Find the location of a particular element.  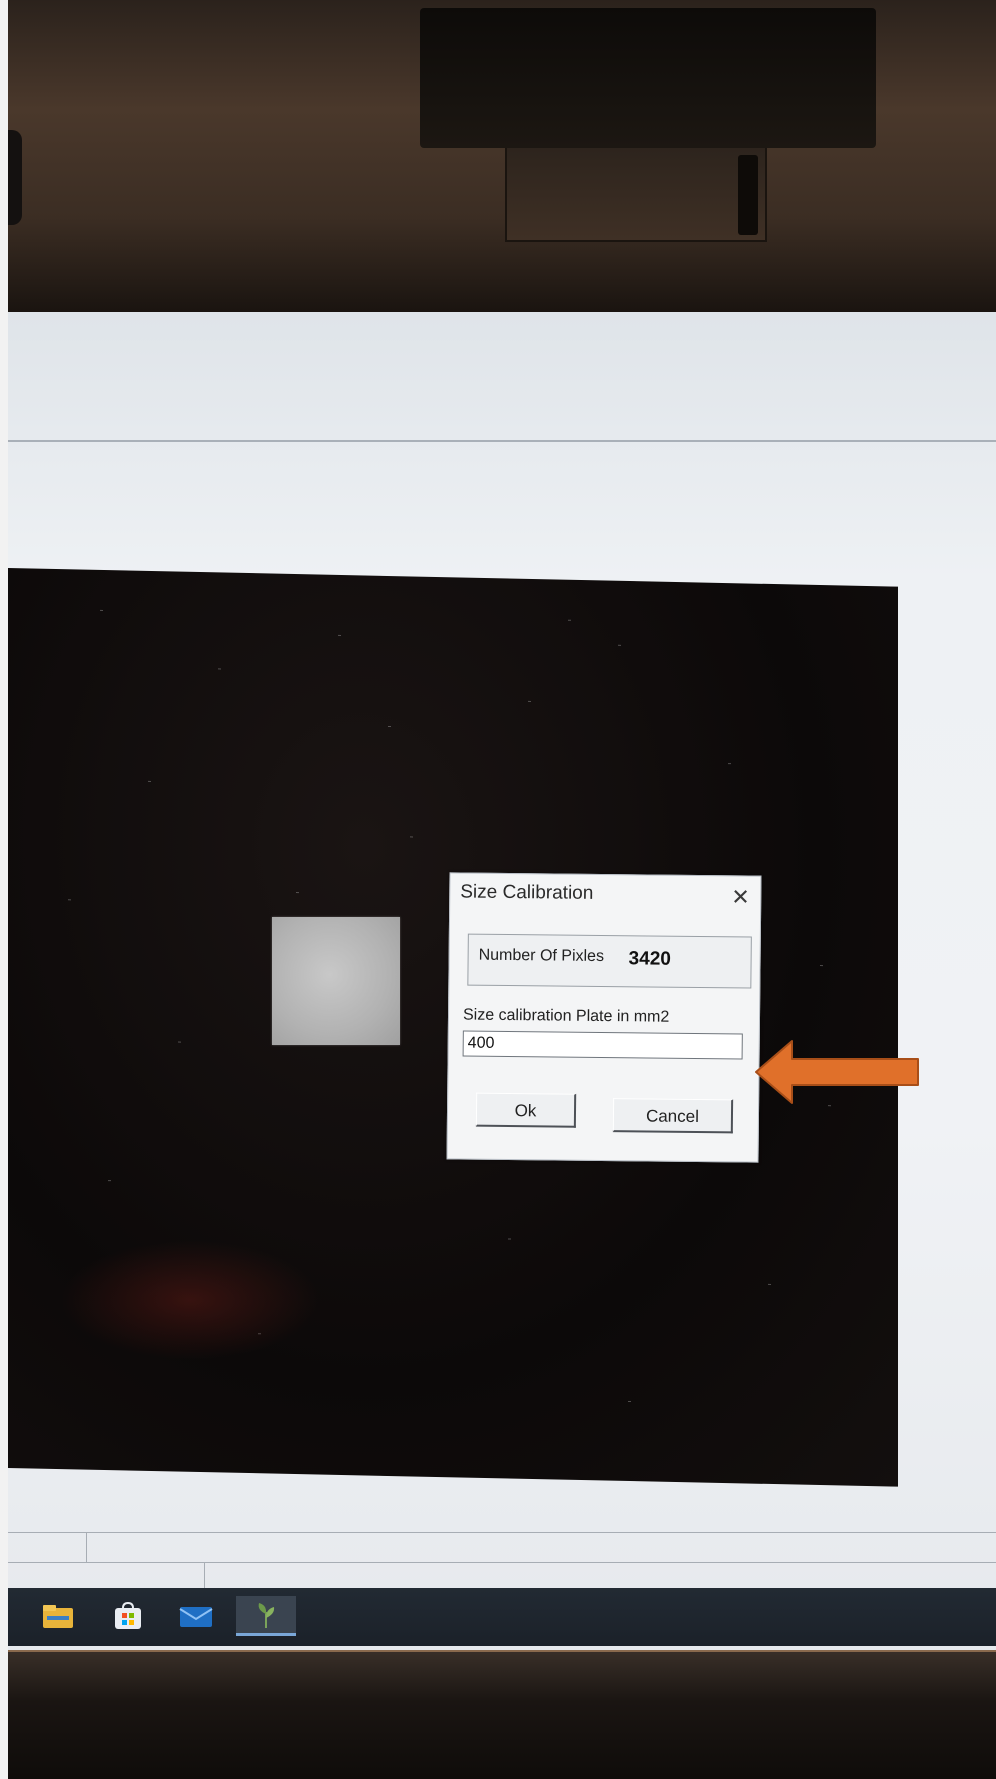

close-icon: ✕ is located at coordinates (740, 897).